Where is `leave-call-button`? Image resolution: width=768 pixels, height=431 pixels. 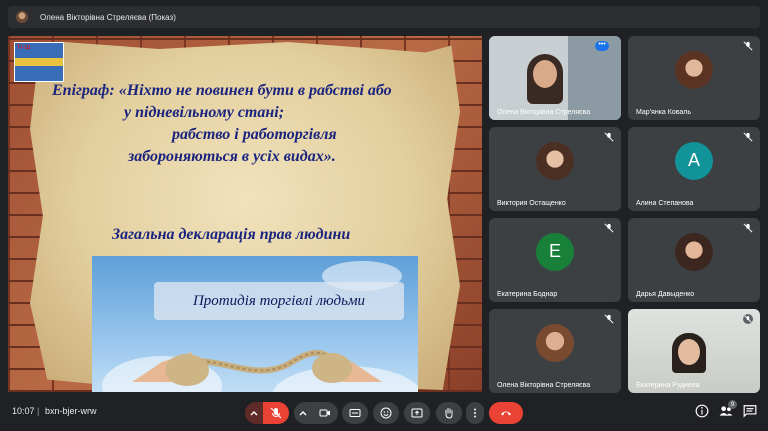 leave-call-button is located at coordinates (506, 413).